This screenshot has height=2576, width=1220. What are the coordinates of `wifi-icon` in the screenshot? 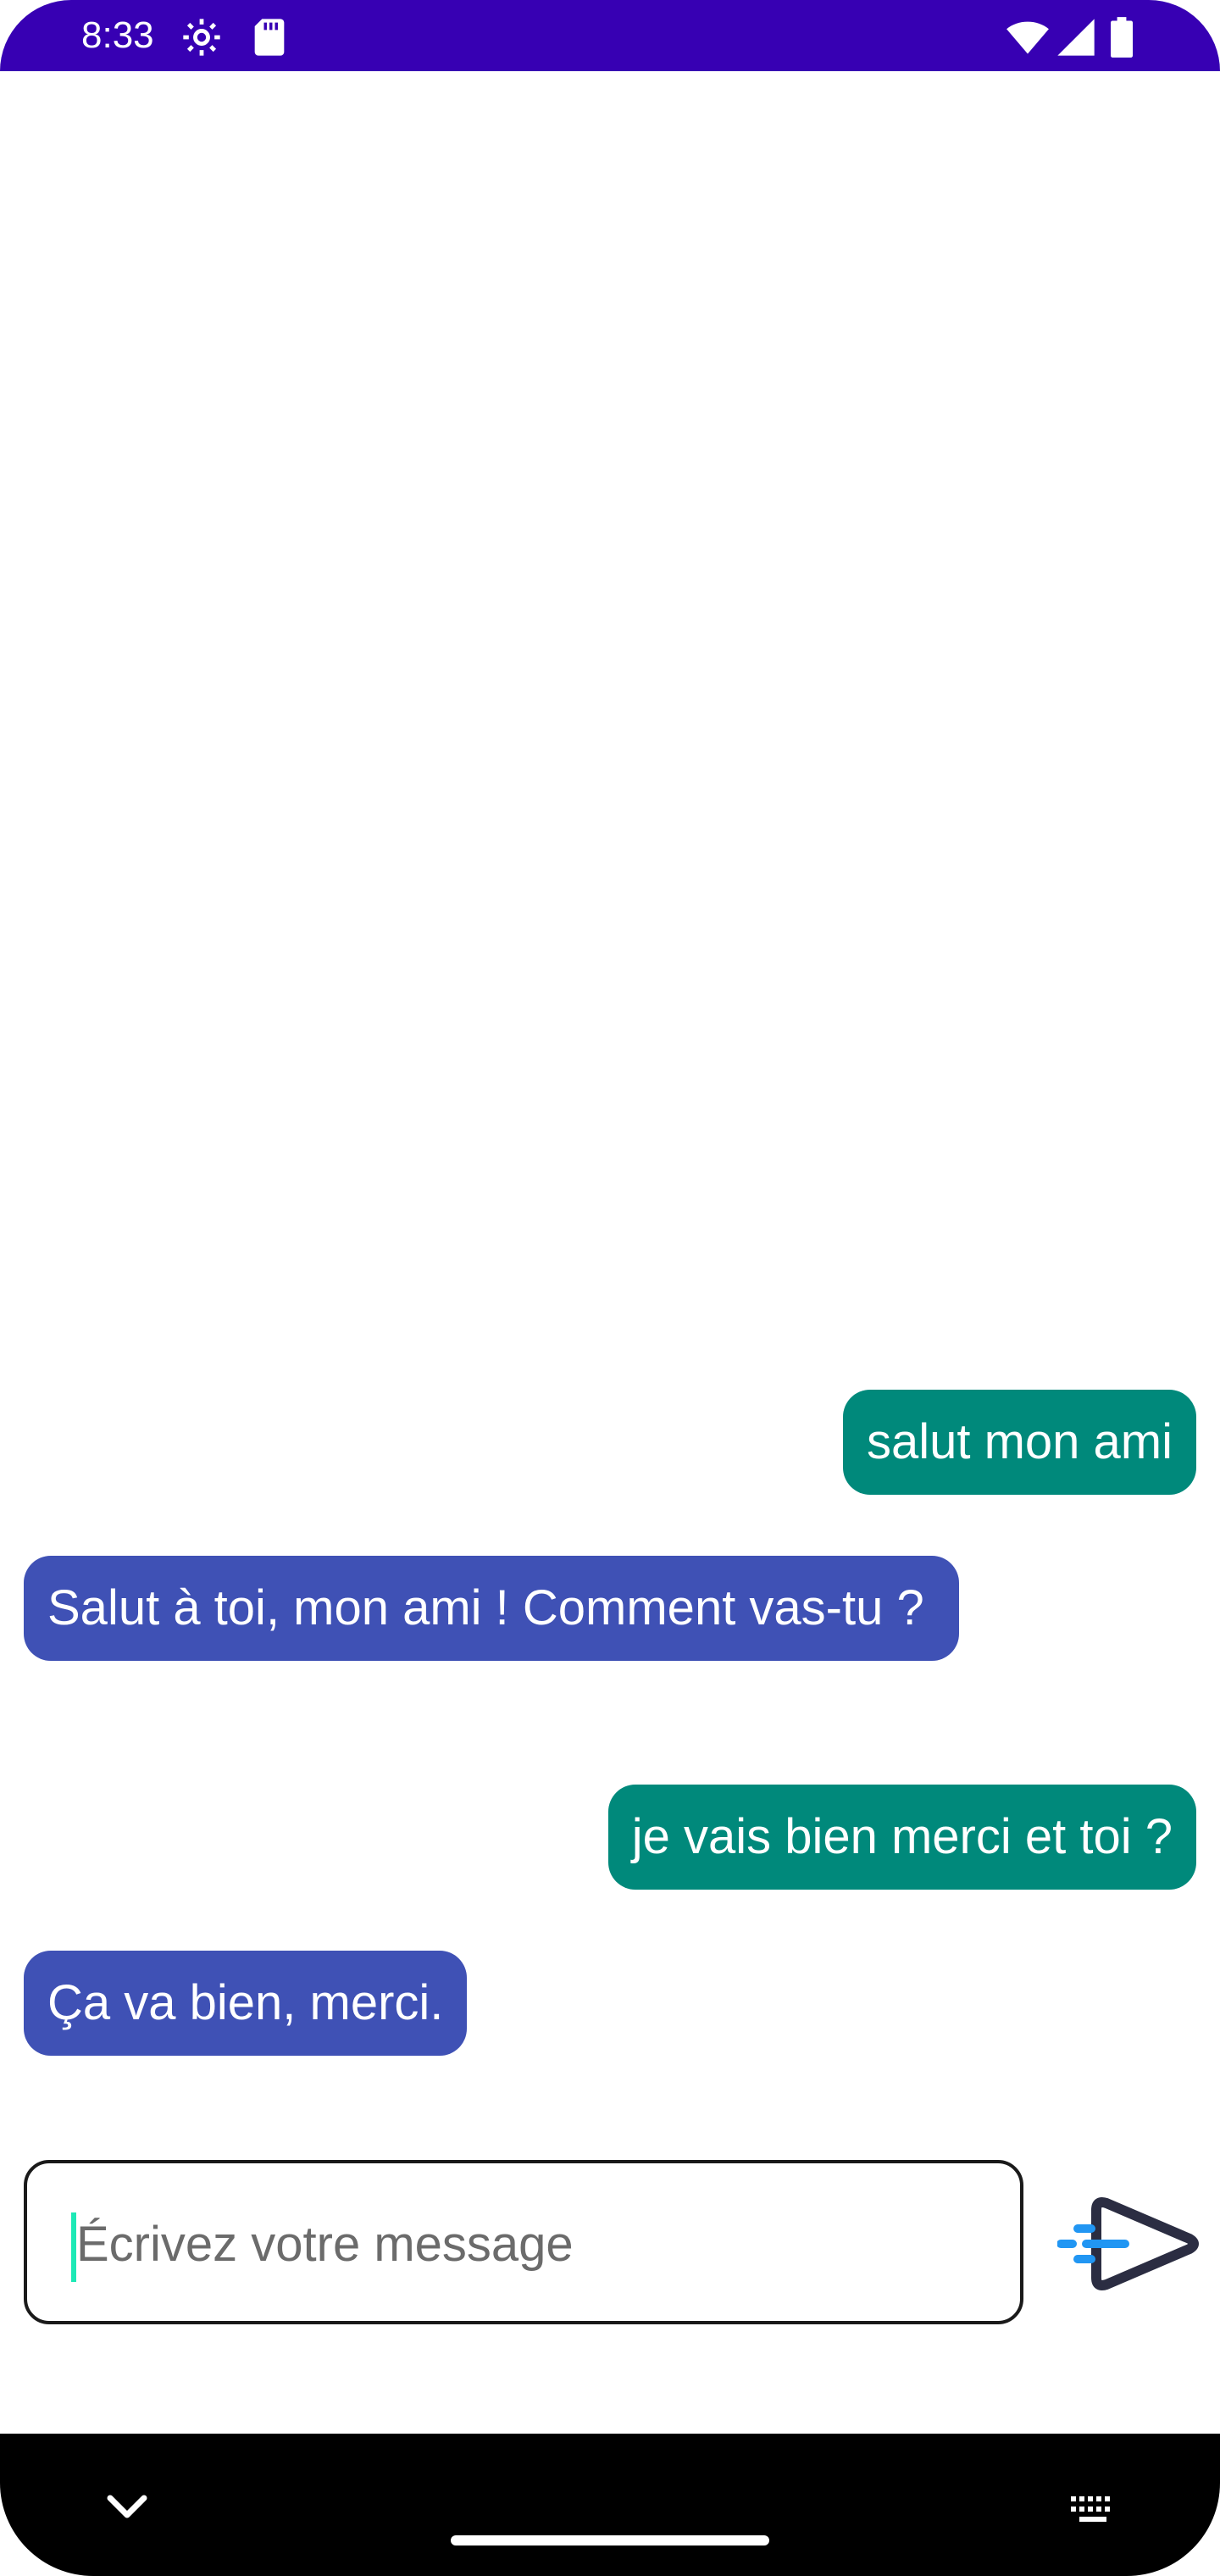 It's located at (1027, 37).